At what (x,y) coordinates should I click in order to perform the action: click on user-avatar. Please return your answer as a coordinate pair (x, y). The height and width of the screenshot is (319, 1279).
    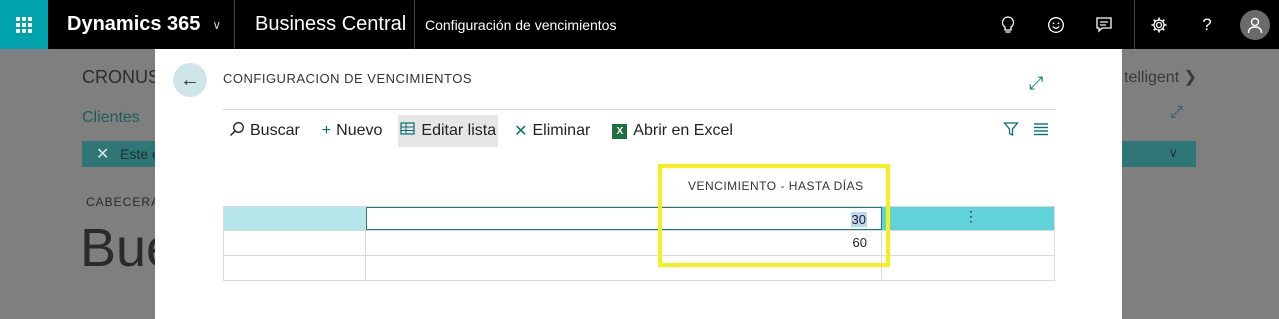
    Looking at the image, I should click on (1255, 24).